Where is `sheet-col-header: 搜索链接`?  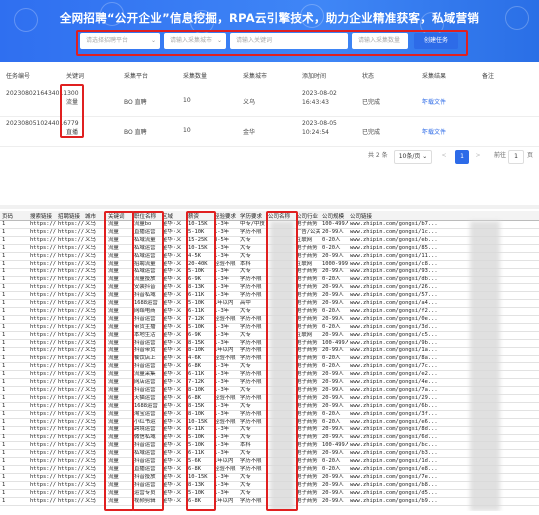
sheet-col-header: 搜索链接 is located at coordinates (41, 217).